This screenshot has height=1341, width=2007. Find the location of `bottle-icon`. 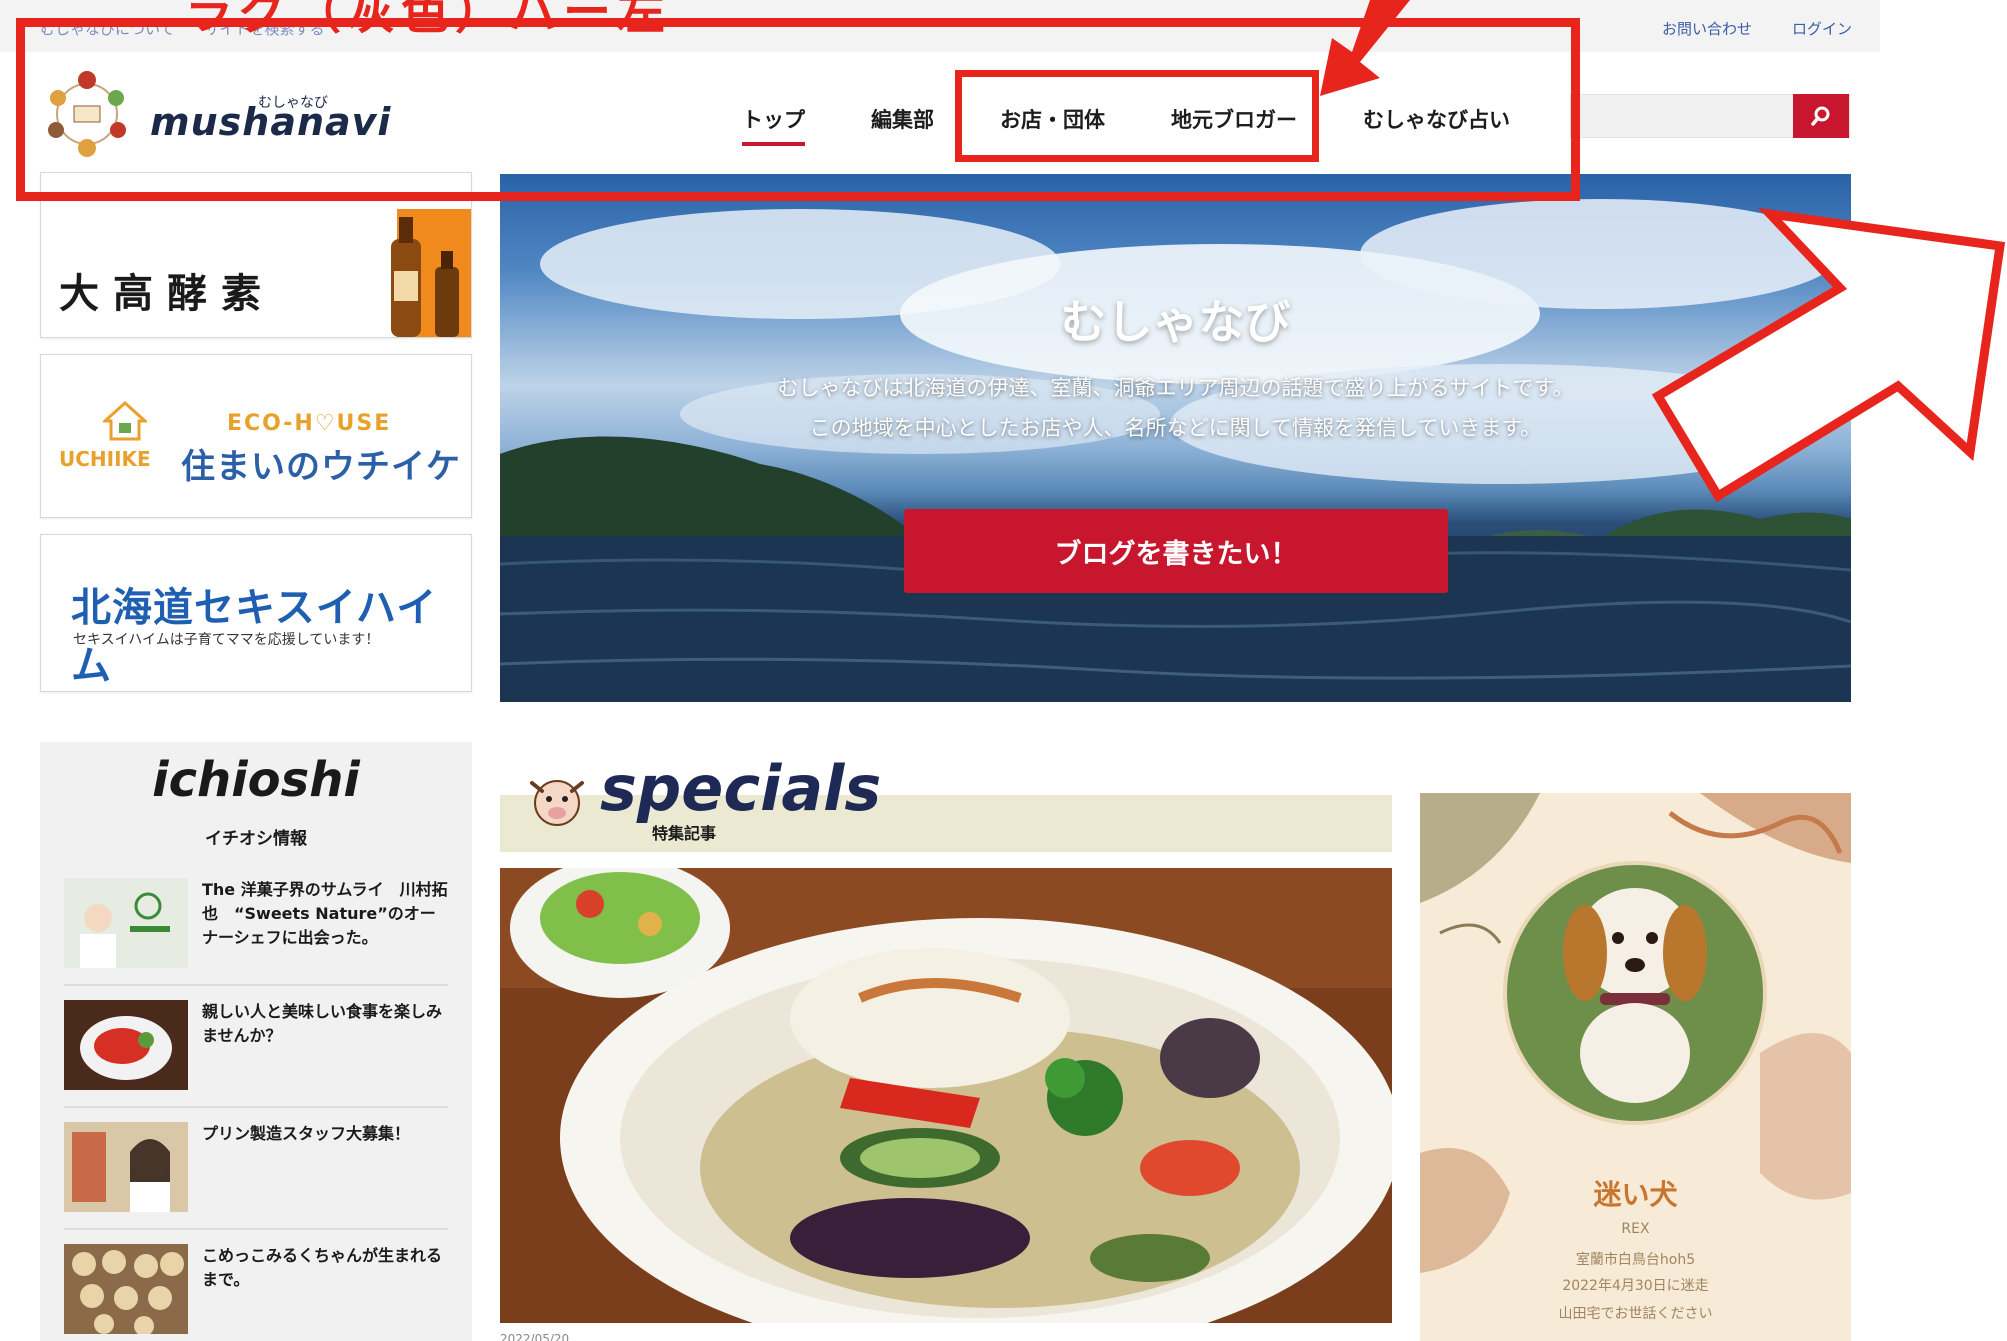

bottle-icon is located at coordinates (431, 273).